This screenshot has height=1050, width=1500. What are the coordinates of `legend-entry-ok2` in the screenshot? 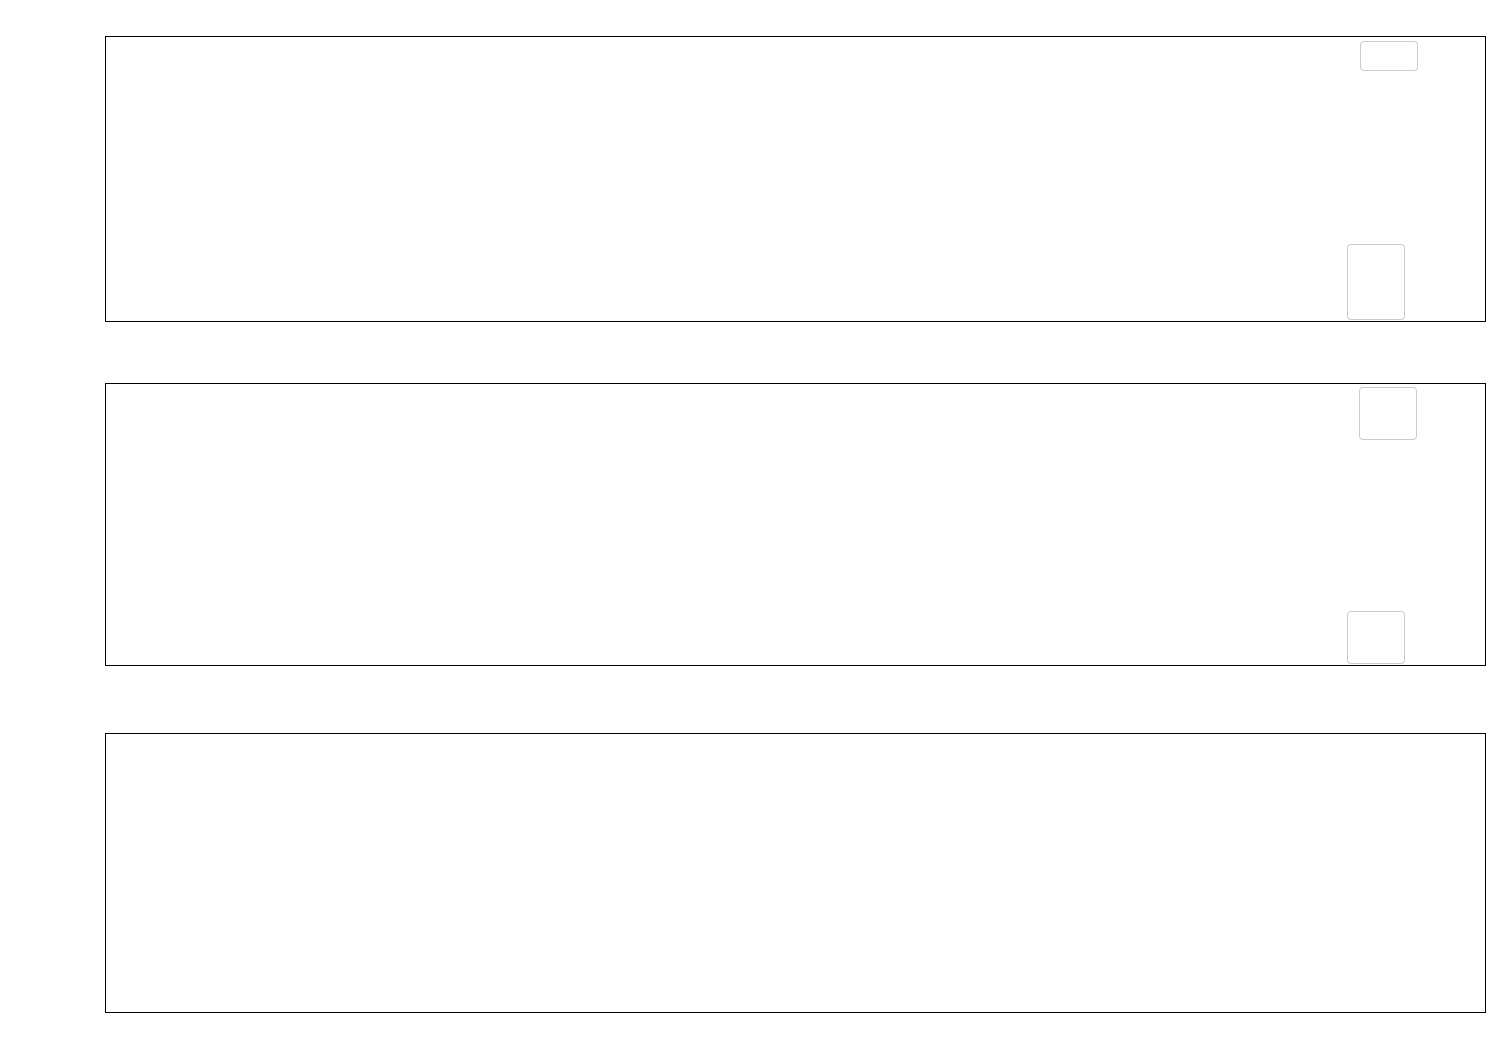 It's located at (1376, 649).